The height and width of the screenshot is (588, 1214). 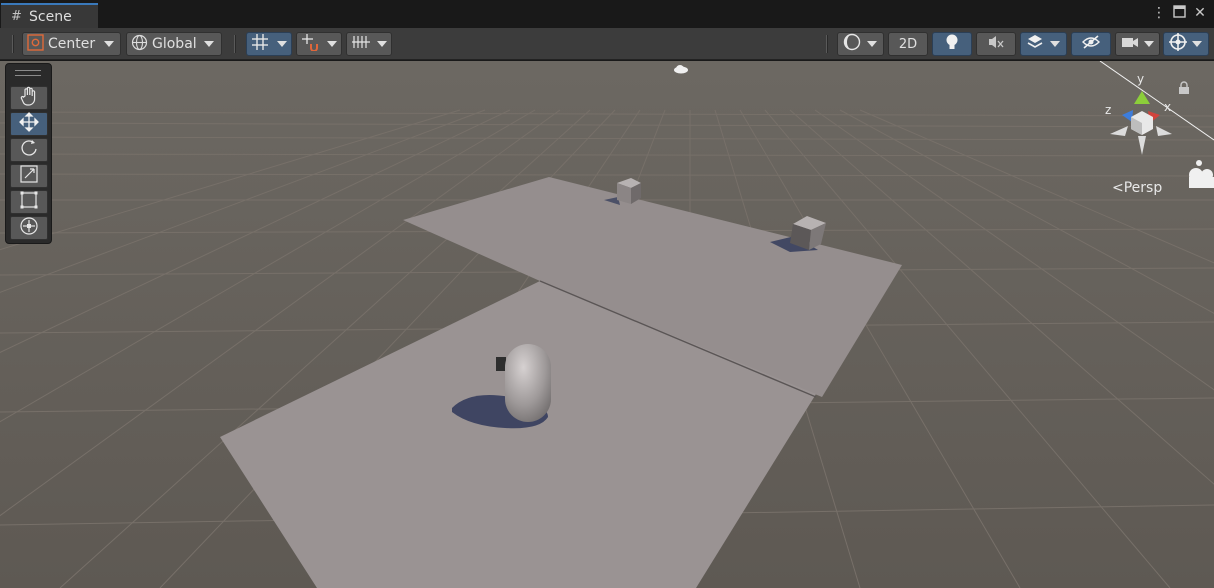 What do you see at coordinates (1168, 107) in the screenshot?
I see `gizmo-x-label: x` at bounding box center [1168, 107].